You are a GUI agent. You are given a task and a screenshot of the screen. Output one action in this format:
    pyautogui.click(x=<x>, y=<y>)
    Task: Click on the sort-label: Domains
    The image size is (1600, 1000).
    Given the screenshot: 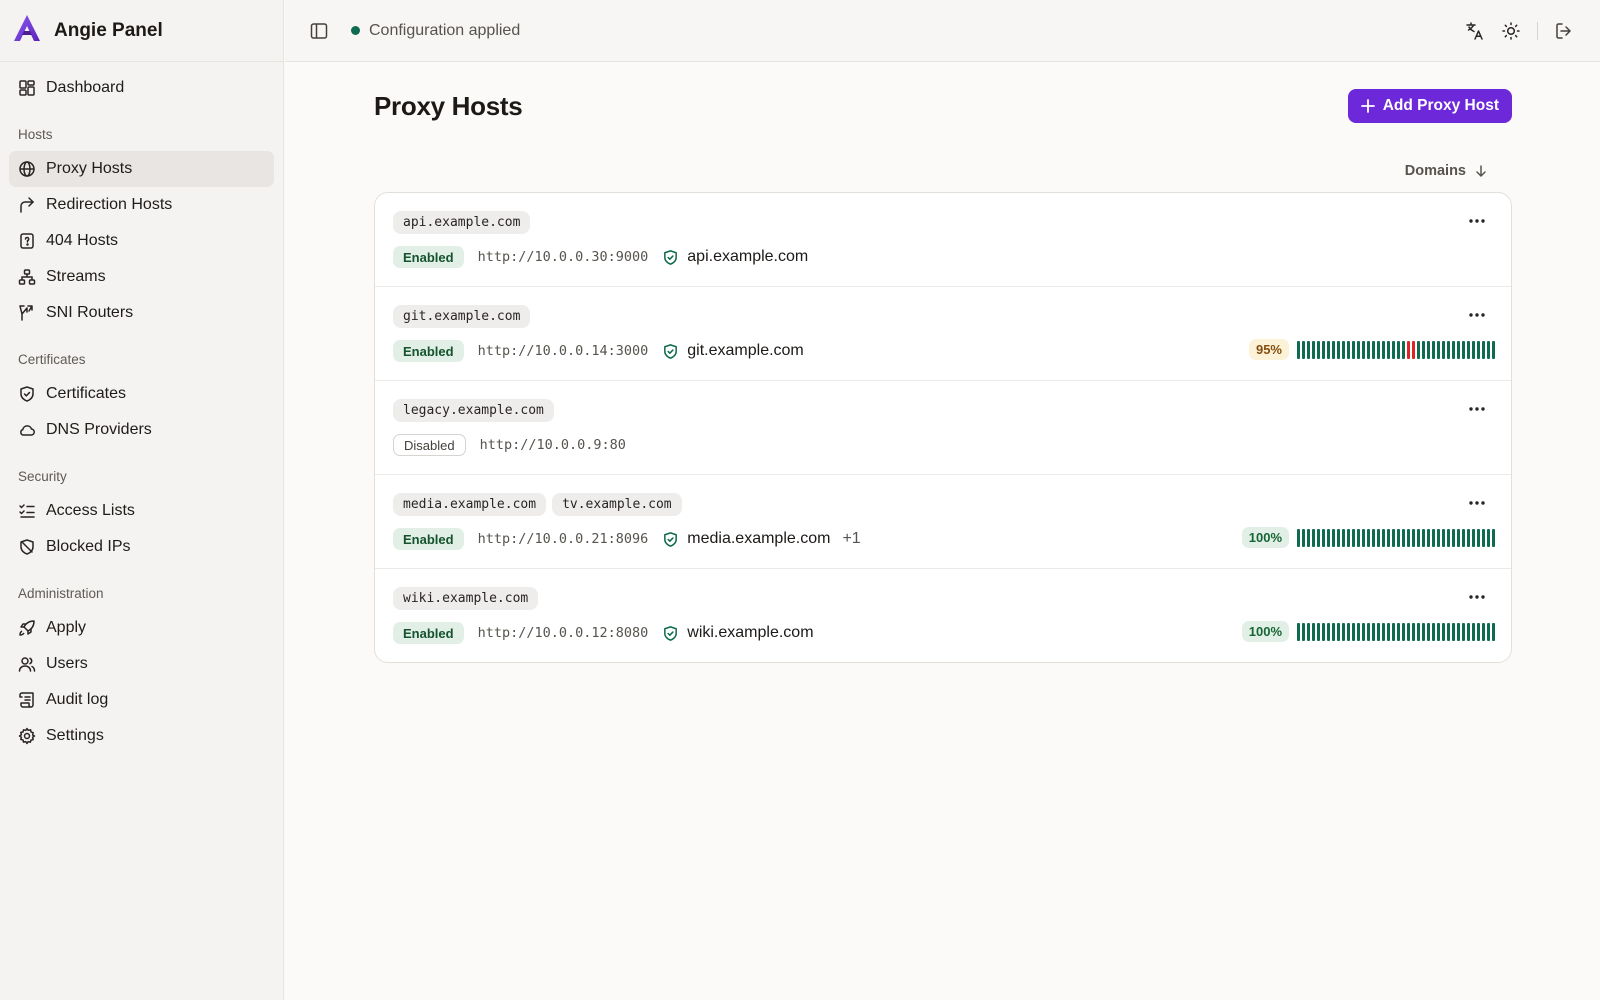 What is the action you would take?
    pyautogui.click(x=1435, y=171)
    